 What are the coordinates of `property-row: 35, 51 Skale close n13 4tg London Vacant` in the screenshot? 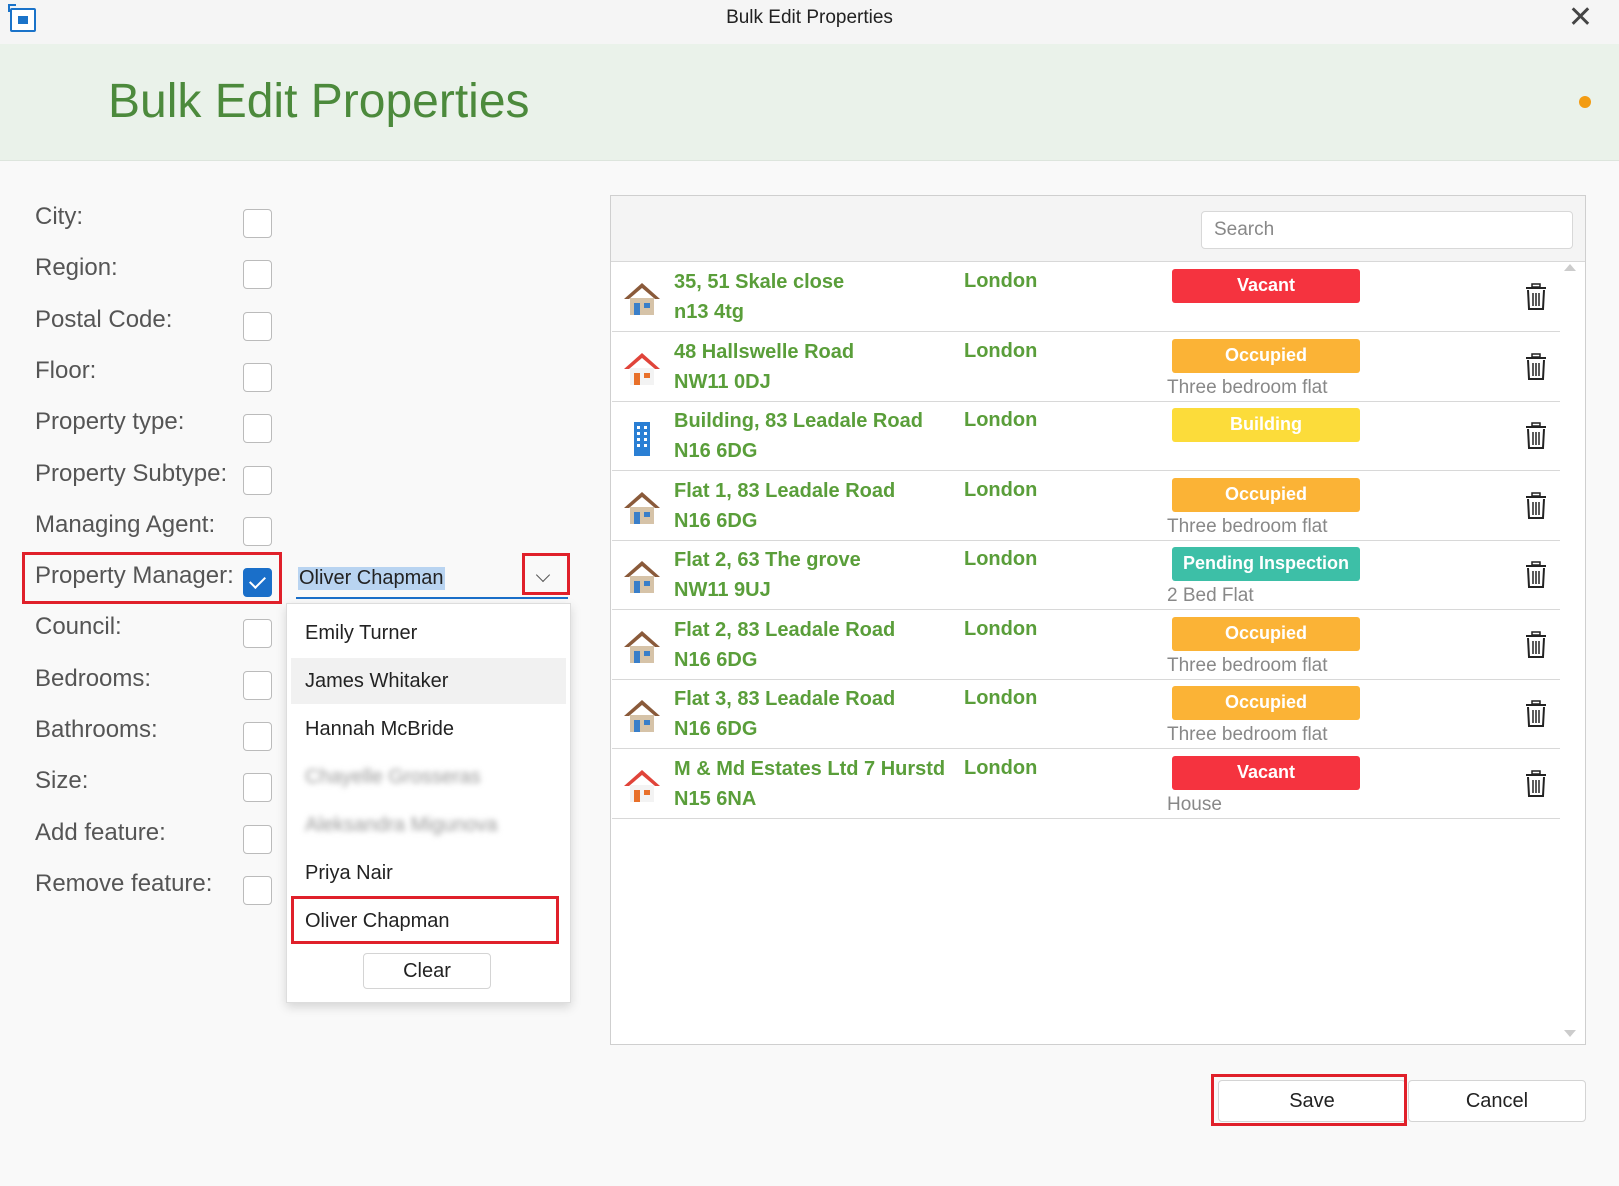 It's located at (1086, 297).